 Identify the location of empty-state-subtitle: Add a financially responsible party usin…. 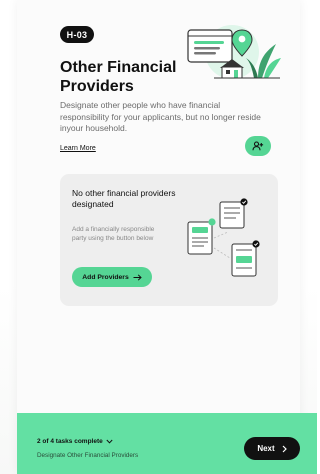
(113, 234).